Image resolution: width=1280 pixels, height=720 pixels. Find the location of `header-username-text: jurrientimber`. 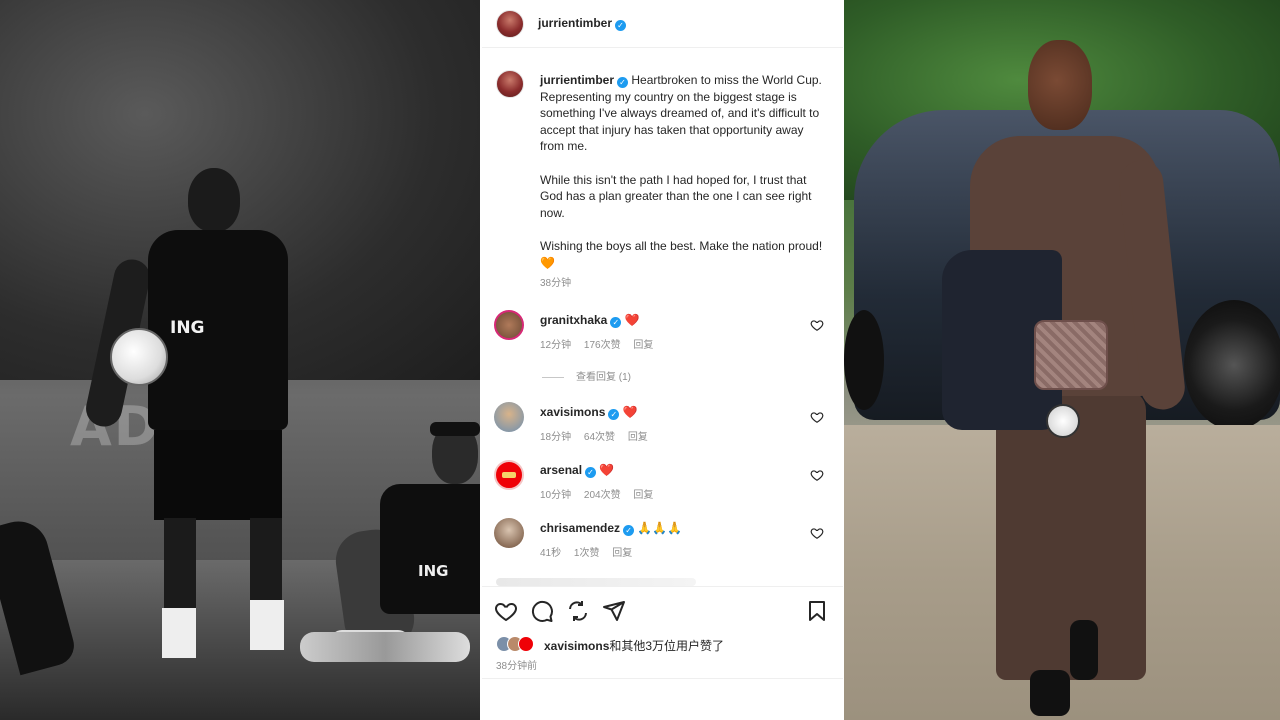

header-username-text: jurrientimber is located at coordinates (575, 23).